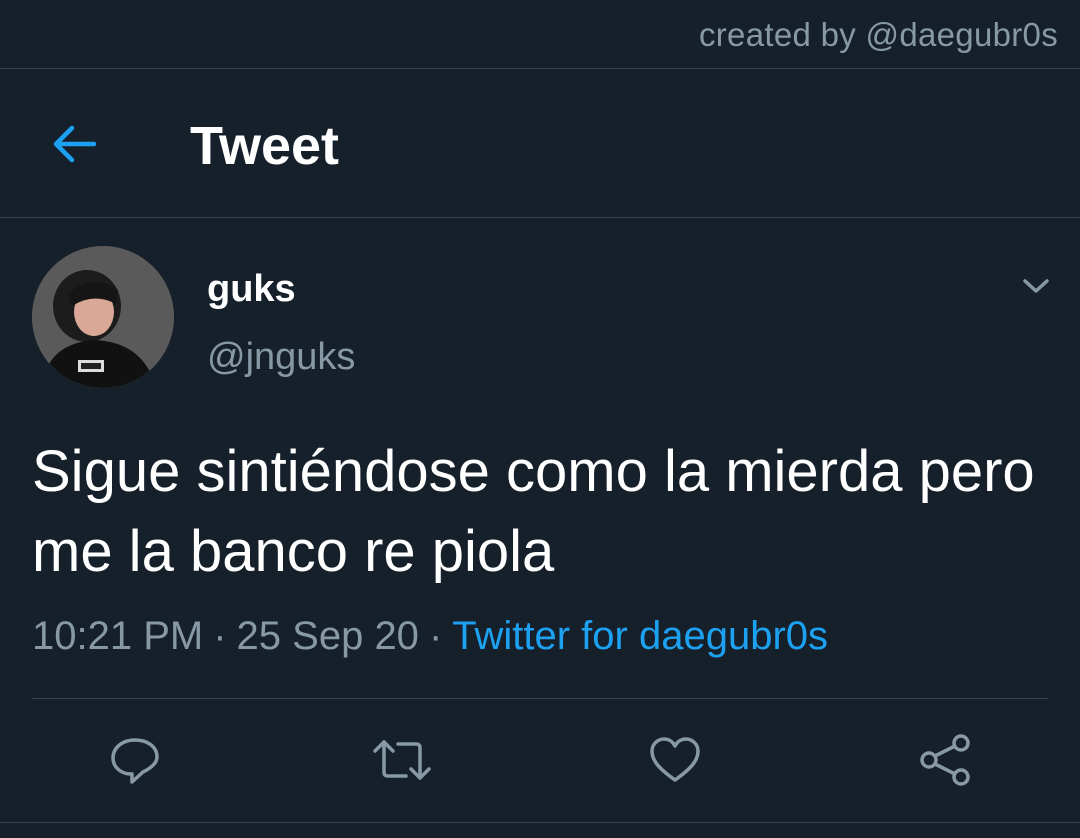  What do you see at coordinates (540, 34) in the screenshot?
I see `credit-bar: created by @daegubr0s` at bounding box center [540, 34].